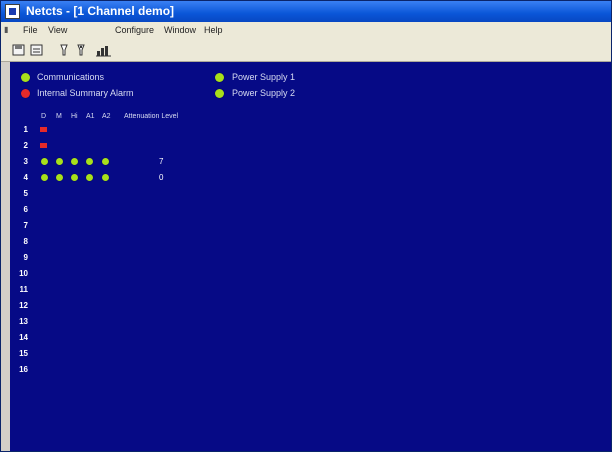  Describe the element at coordinates (90, 116) in the screenshot. I see `column-header-a1: A1` at that location.